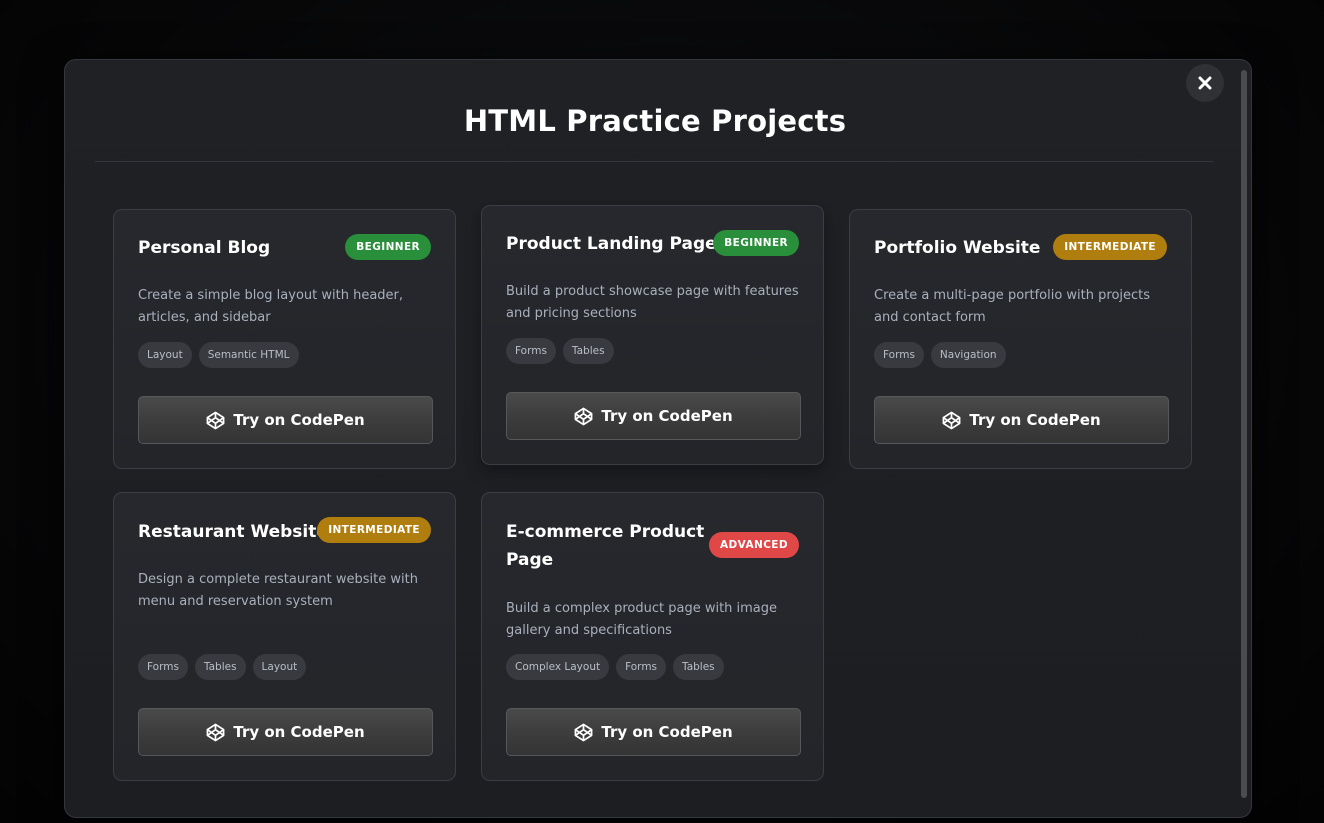  I want to click on tag-list: Forms Tables, so click(560, 351).